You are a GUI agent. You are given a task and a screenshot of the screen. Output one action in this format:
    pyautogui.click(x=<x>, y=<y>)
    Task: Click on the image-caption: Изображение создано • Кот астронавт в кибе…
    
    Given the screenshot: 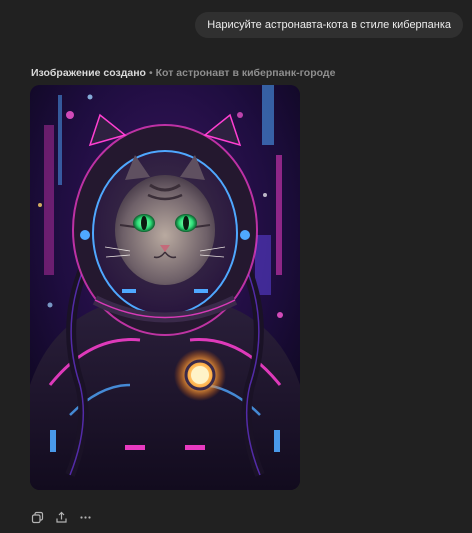 What is the action you would take?
    pyautogui.click(x=183, y=73)
    